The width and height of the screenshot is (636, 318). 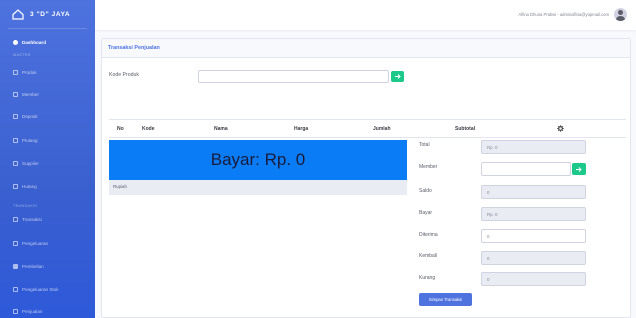 What do you see at coordinates (426, 213) in the screenshot?
I see `bayar-label: Bayar` at bounding box center [426, 213].